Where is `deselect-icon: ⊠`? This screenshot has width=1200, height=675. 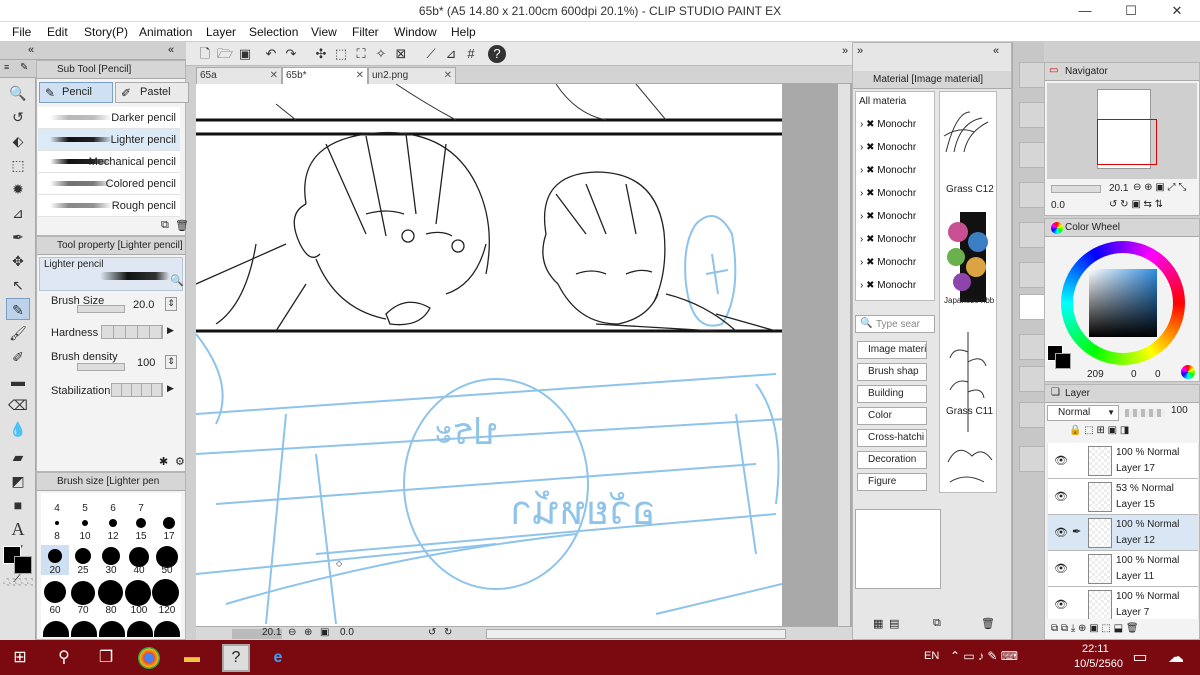
deselect-icon: ⊠ is located at coordinates (401, 54).